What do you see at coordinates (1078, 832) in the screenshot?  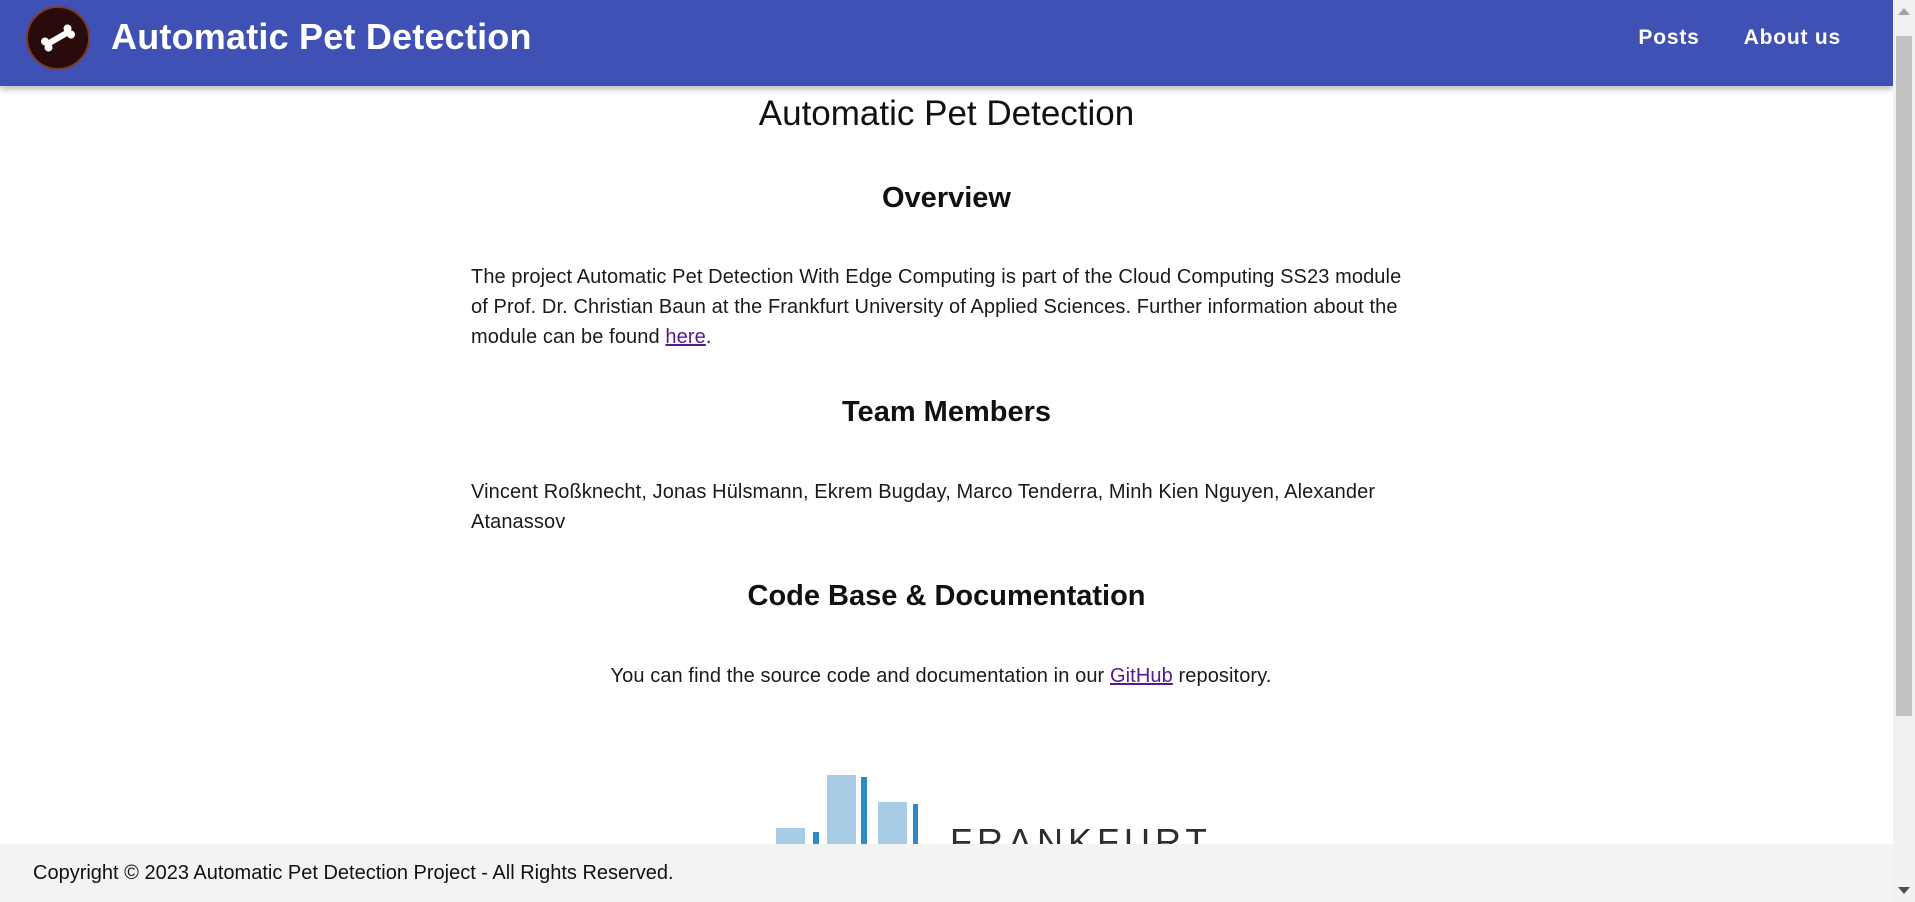 I see `logo-wordmark: FRANKFURT` at bounding box center [1078, 832].